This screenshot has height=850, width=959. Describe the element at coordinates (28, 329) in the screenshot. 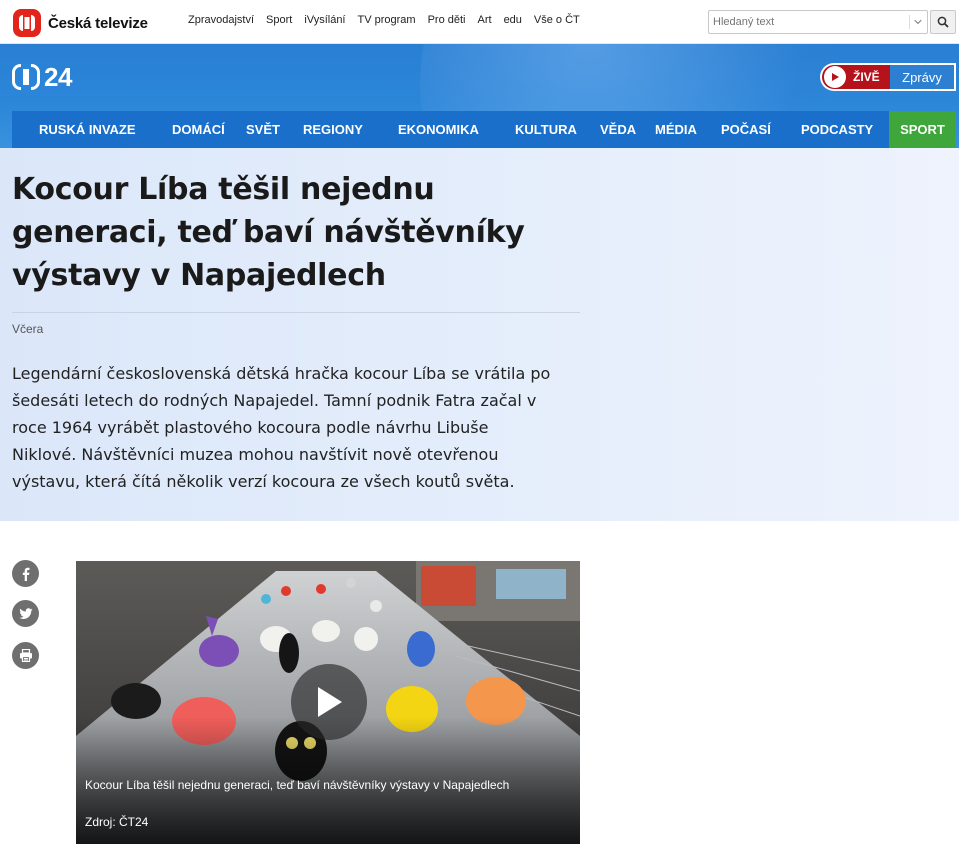

I see `article-date: Včera` at that location.